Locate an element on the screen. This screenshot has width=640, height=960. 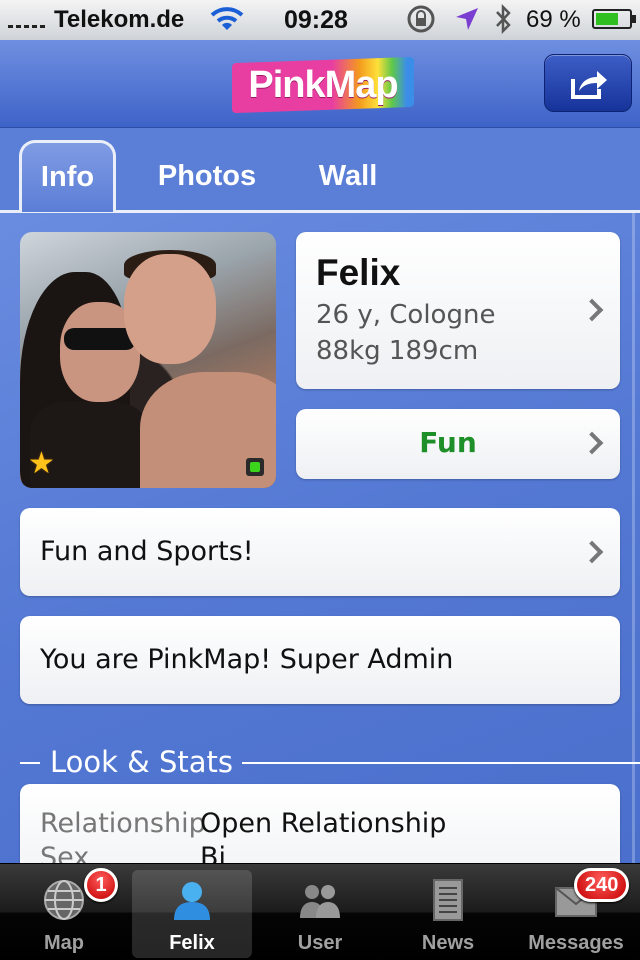
role-card: You are PinkMap! Super Admin is located at coordinates (320, 660).